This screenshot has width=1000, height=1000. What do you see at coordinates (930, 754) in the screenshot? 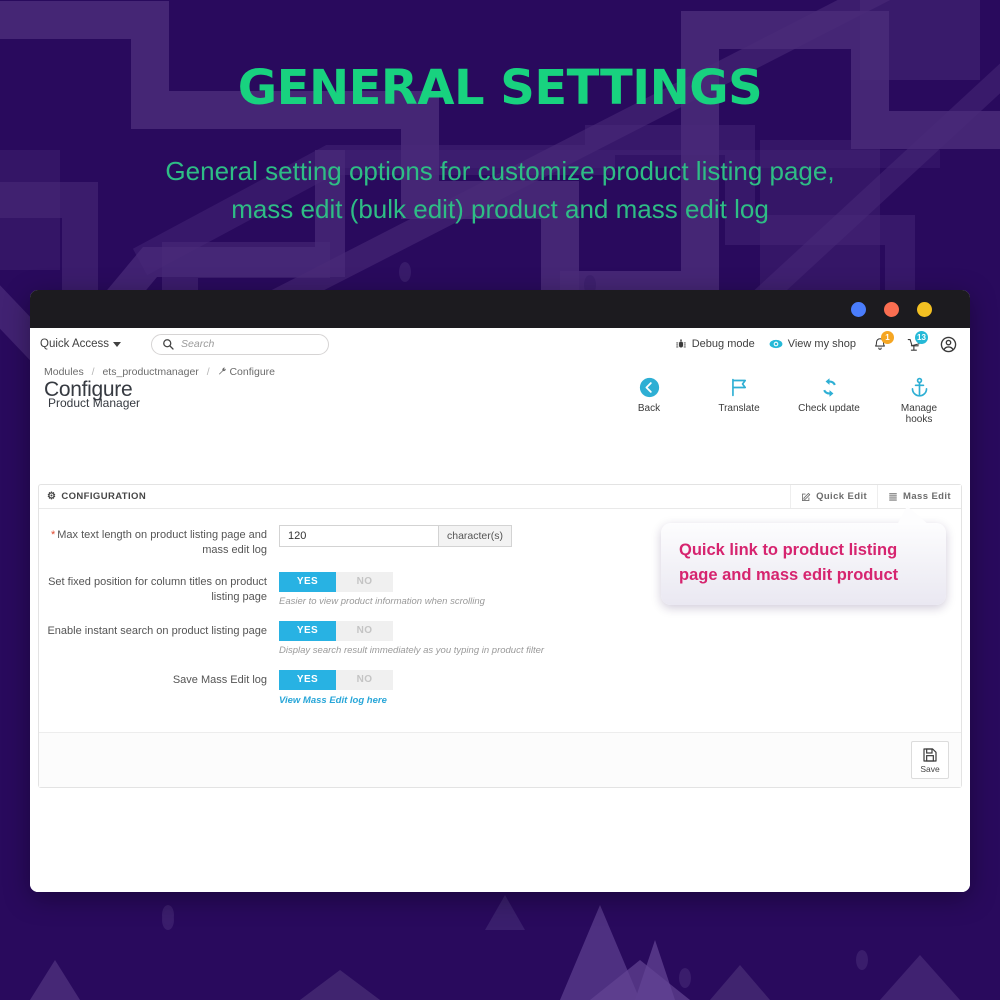
I see `floppy-disk-icon` at bounding box center [930, 754].